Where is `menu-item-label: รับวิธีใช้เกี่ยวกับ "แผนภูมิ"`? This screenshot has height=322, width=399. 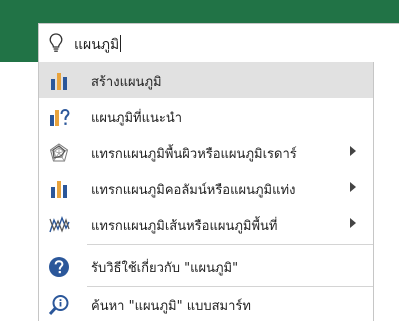 menu-item-label: รับวิธีใช้เกี่ยวกับ "แผนภูมิ" is located at coordinates (165, 268).